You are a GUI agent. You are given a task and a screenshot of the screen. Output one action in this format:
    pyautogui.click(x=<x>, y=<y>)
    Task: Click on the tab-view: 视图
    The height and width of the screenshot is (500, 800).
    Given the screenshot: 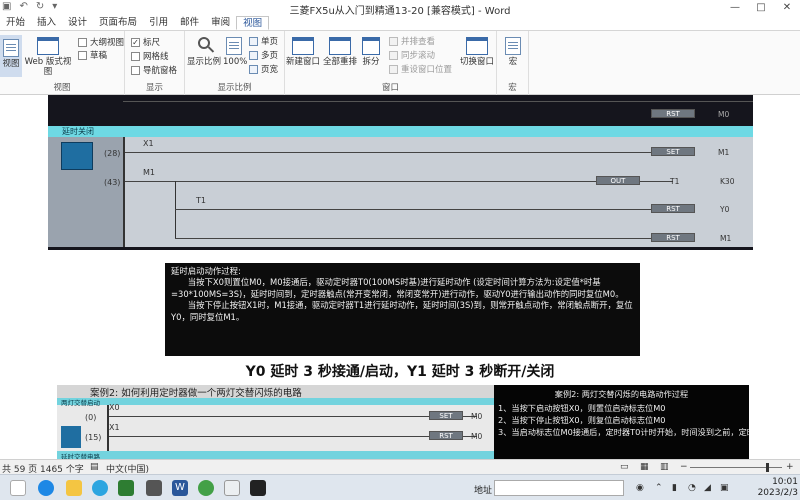 What is the action you would take?
    pyautogui.click(x=253, y=23)
    